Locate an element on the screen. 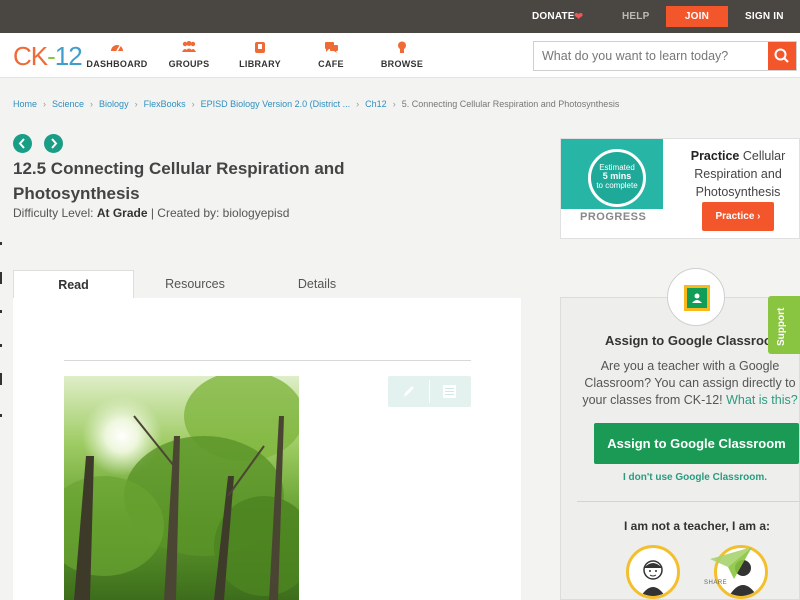  search-icon is located at coordinates (781, 55).